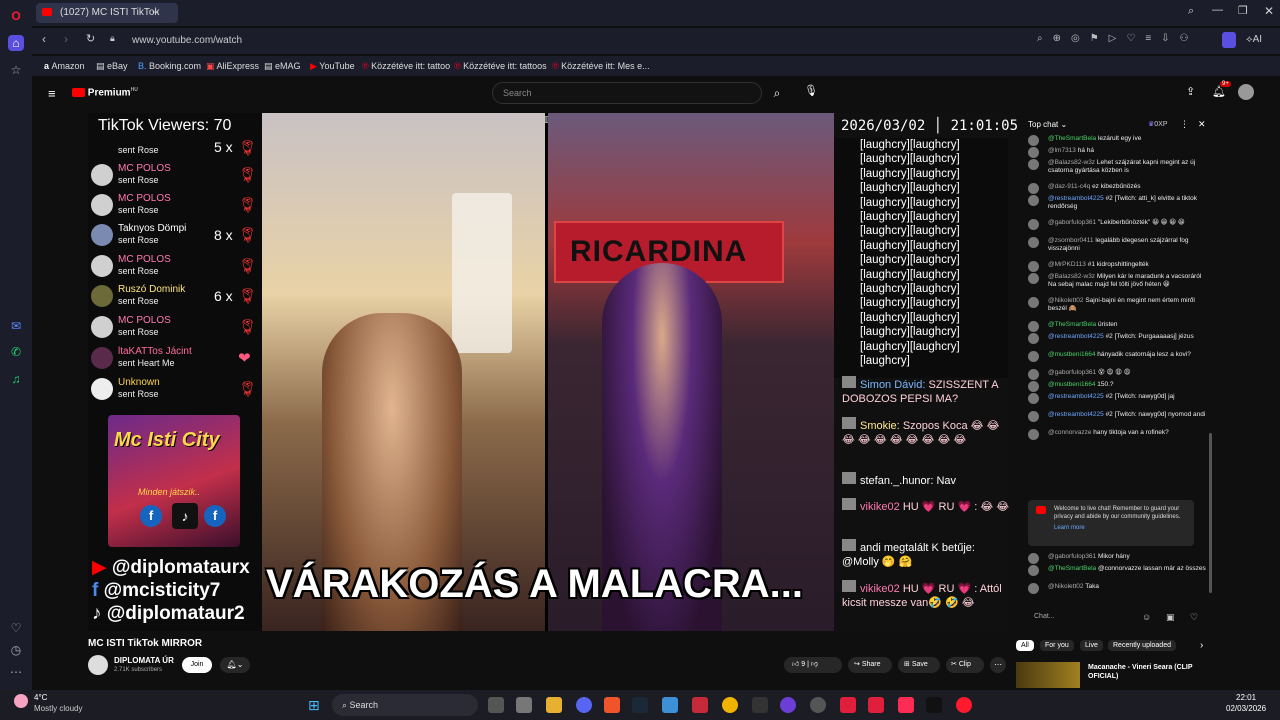 The width and height of the screenshot is (1280, 720). I want to click on weather-text: Mostly cloudy, so click(58, 708).